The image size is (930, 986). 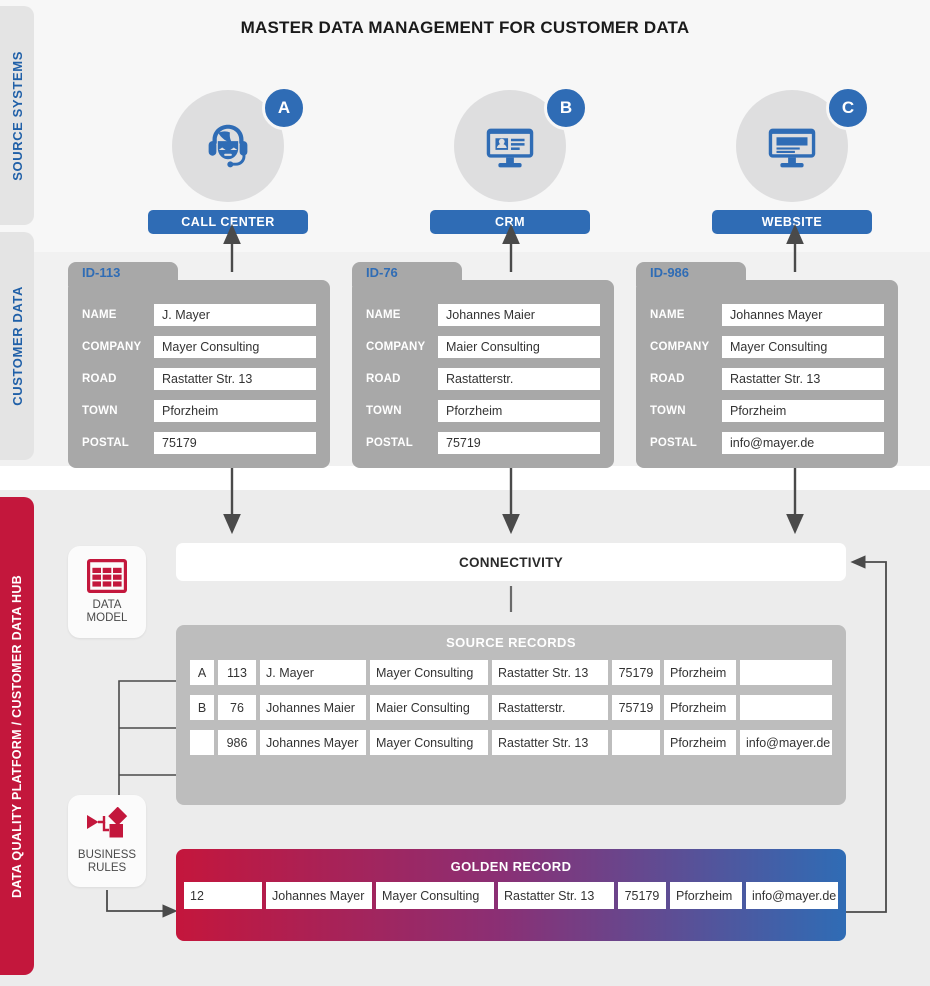 What do you see at coordinates (483, 315) in the screenshot?
I see `field-name: NAME Johannes Maier` at bounding box center [483, 315].